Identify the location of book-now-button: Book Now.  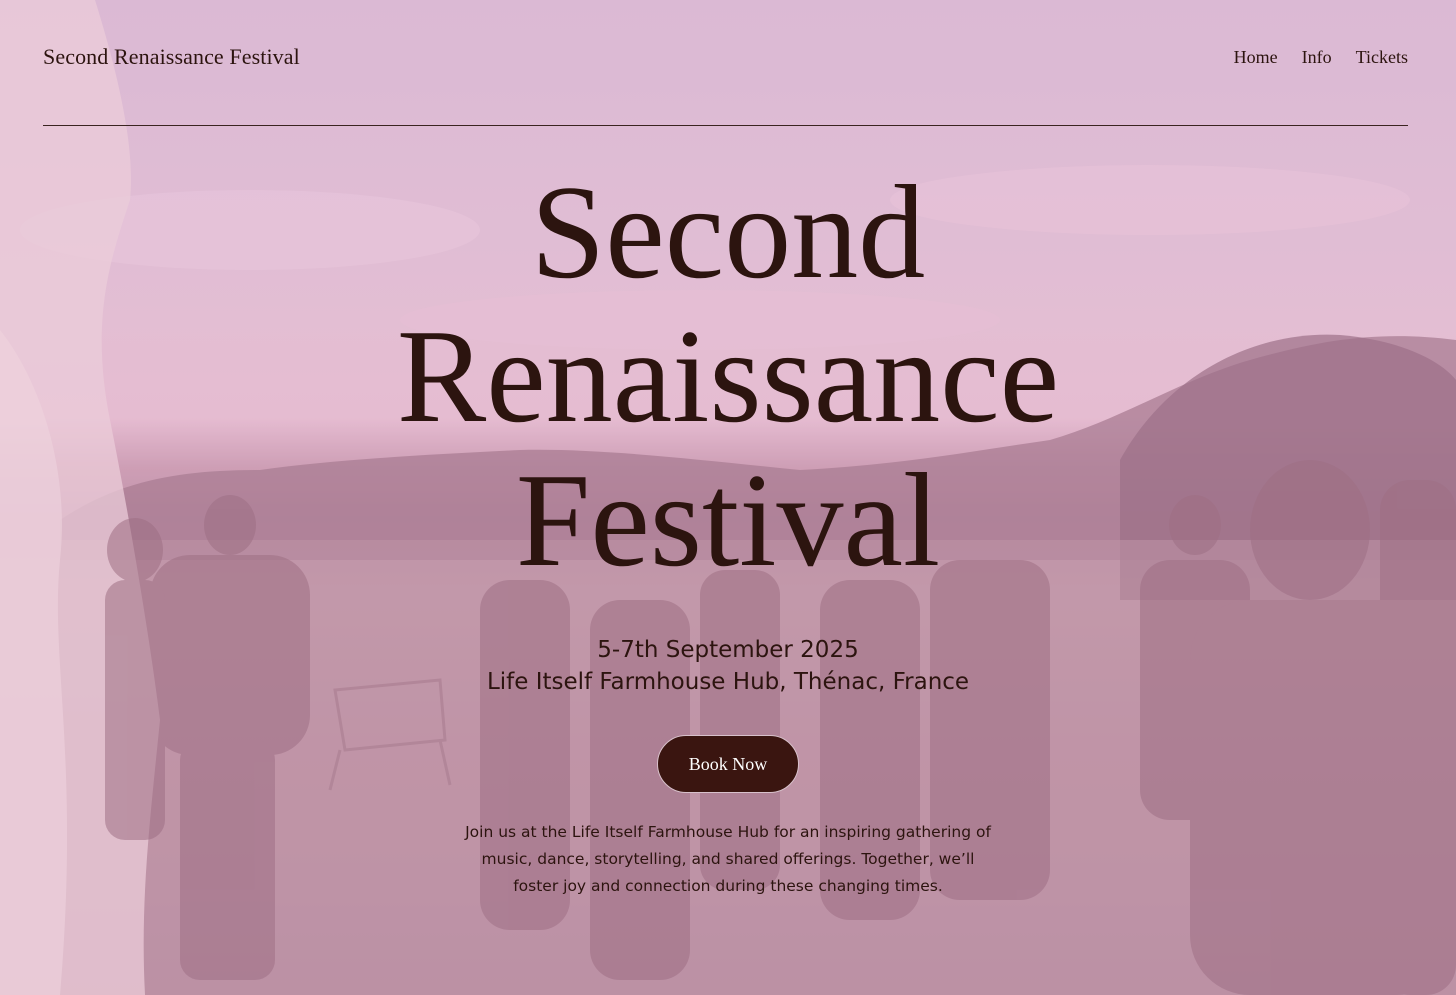
(728, 764).